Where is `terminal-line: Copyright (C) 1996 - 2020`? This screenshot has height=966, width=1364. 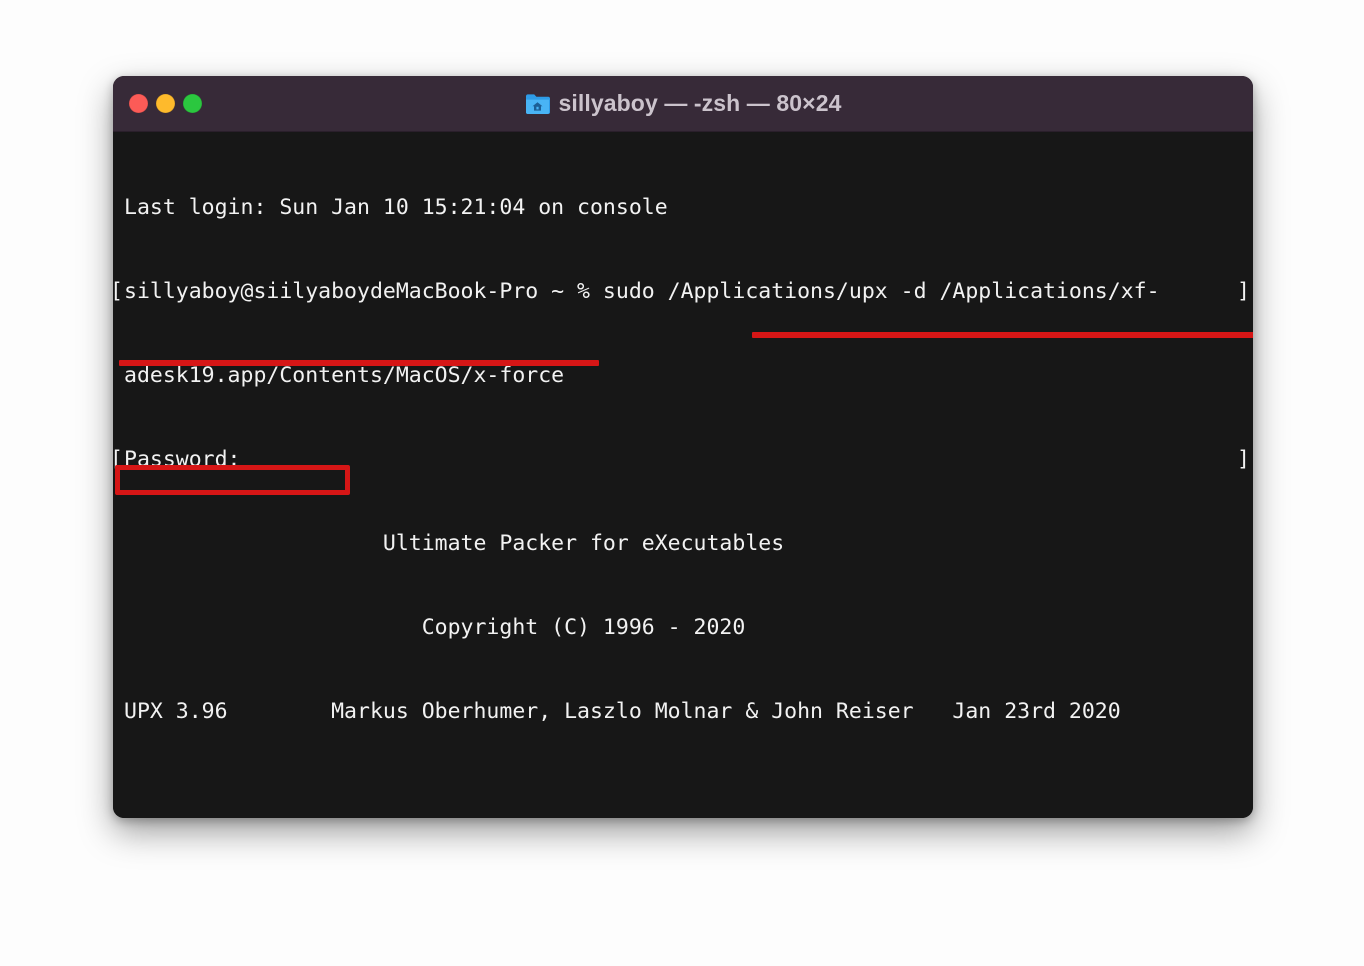
terminal-line: Copyright (C) 1996 - 2020 is located at coordinates (435, 627).